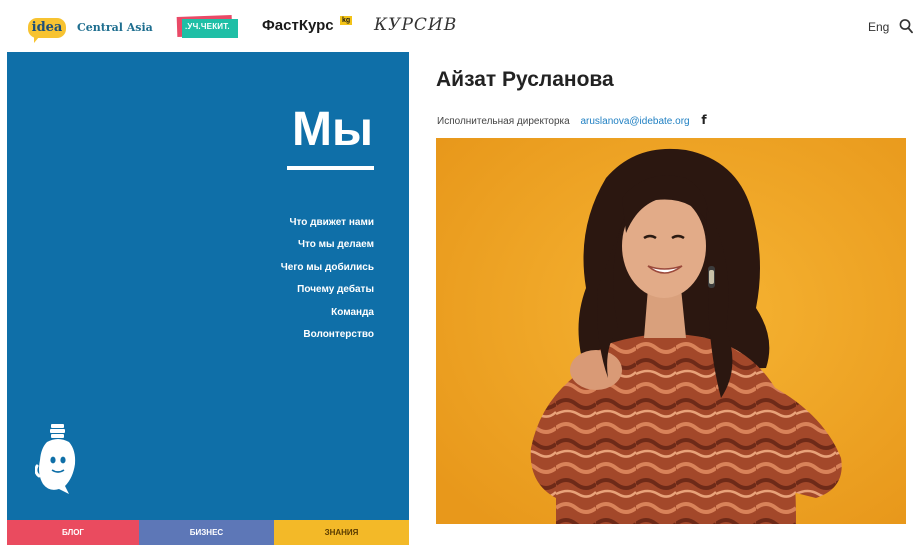 The width and height of the screenshot is (917, 545). I want to click on kursiv-logo: КУРСИВ, so click(415, 25).